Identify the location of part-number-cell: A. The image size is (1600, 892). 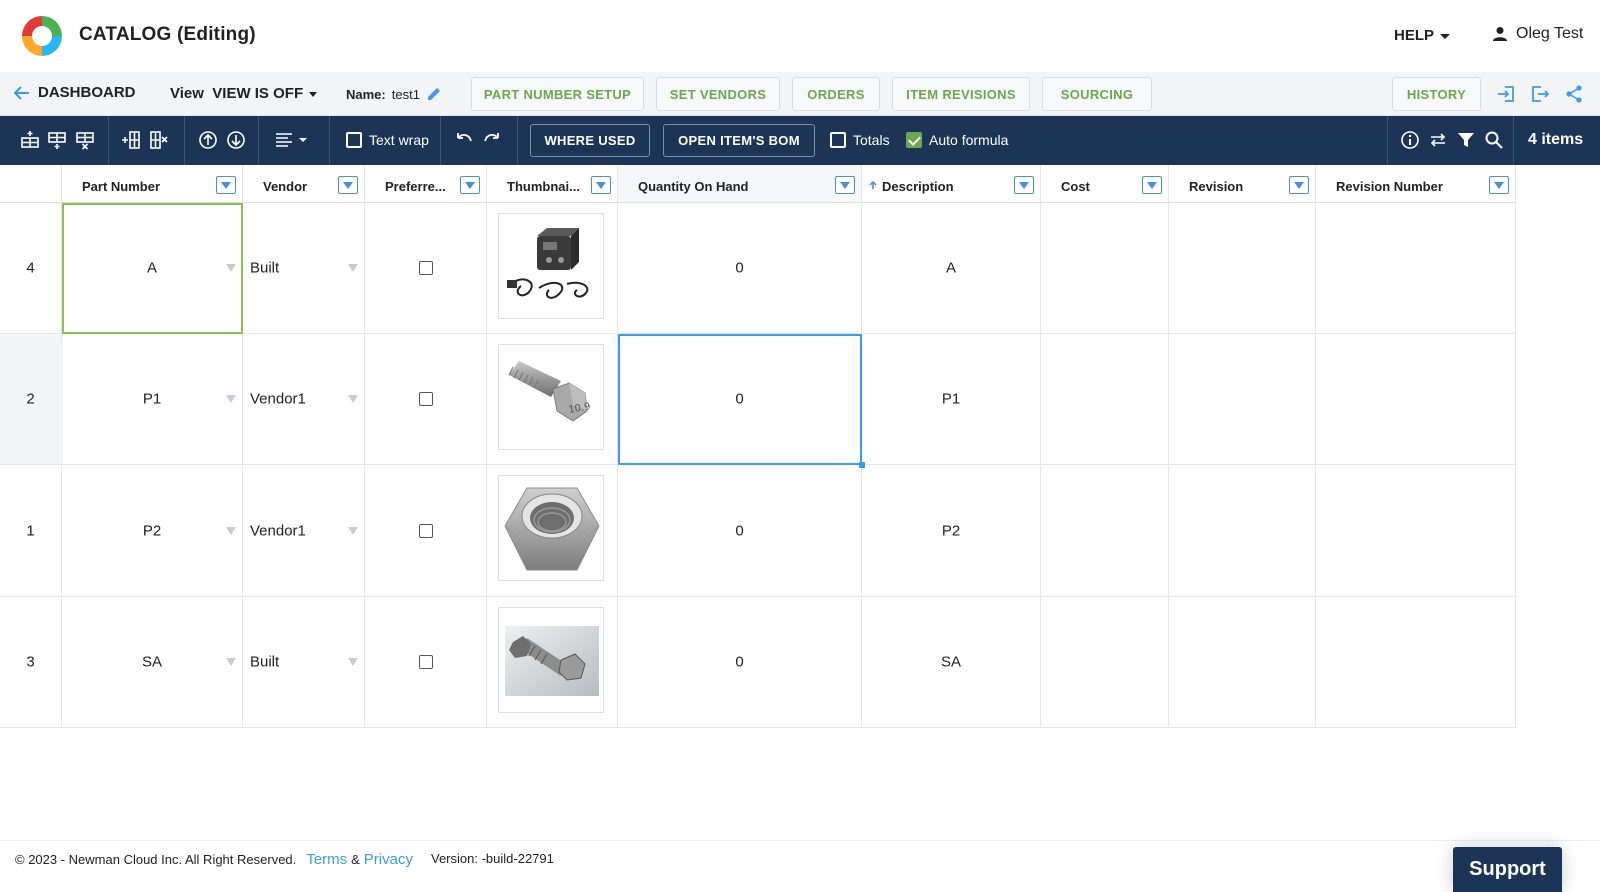
(152, 268).